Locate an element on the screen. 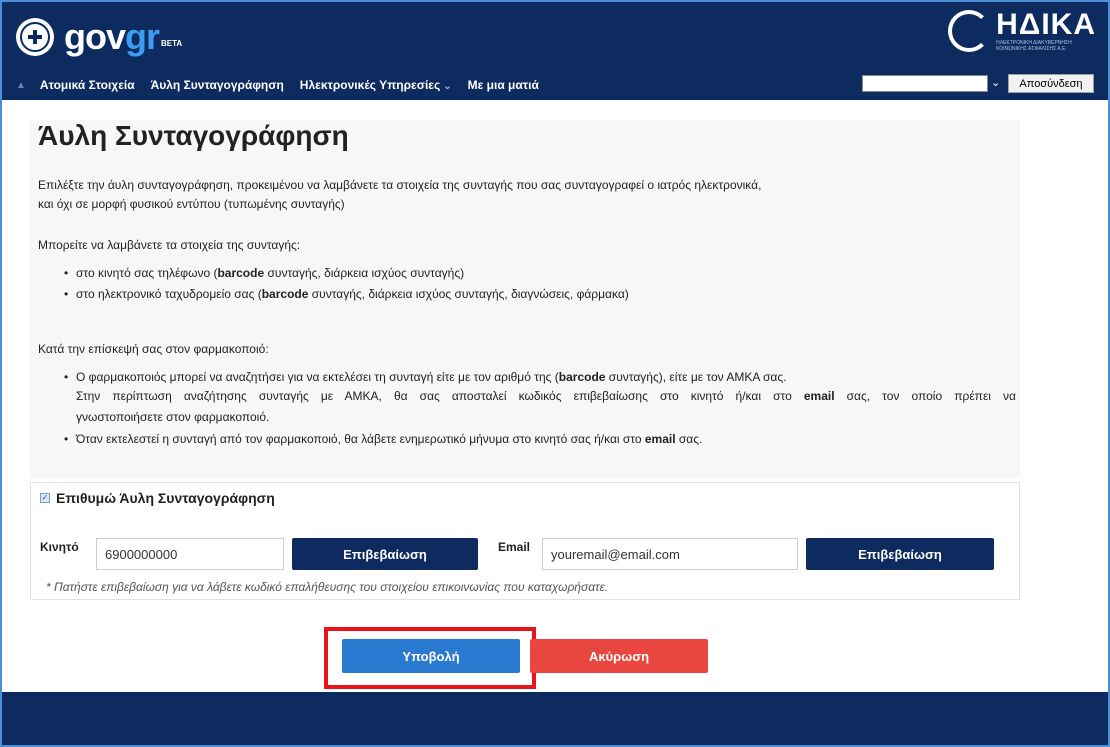 The image size is (1110, 747). paperless-checkbox: ✓ is located at coordinates (45, 498).